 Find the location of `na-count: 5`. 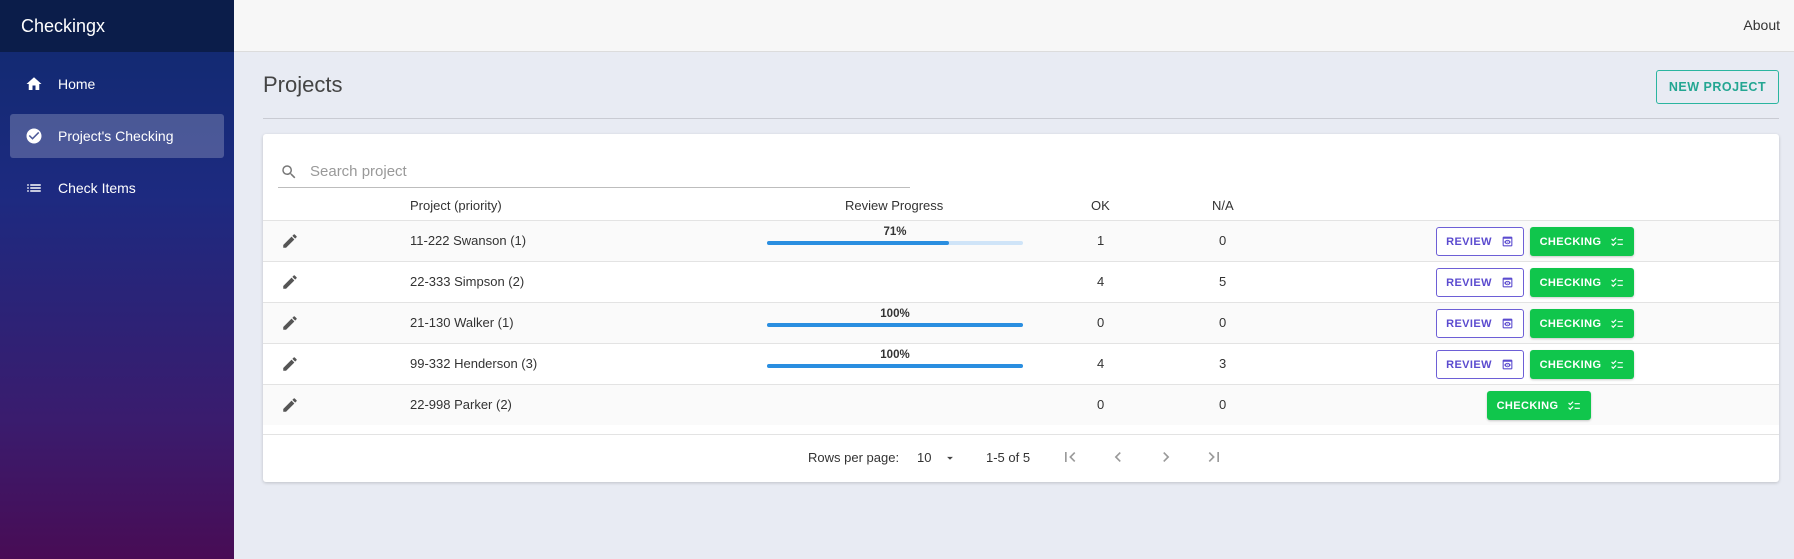

na-count: 5 is located at coordinates (1223, 281).